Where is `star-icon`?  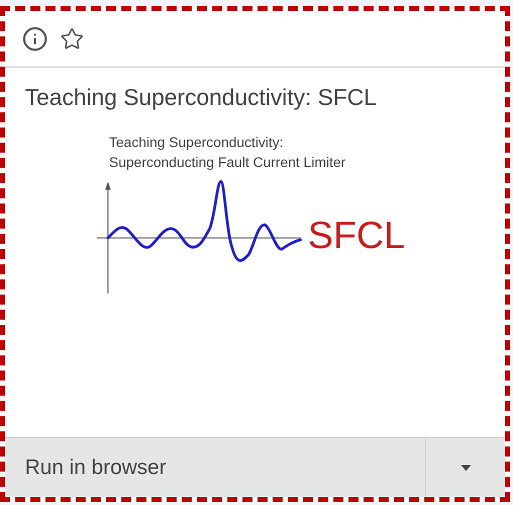
star-icon is located at coordinates (72, 38).